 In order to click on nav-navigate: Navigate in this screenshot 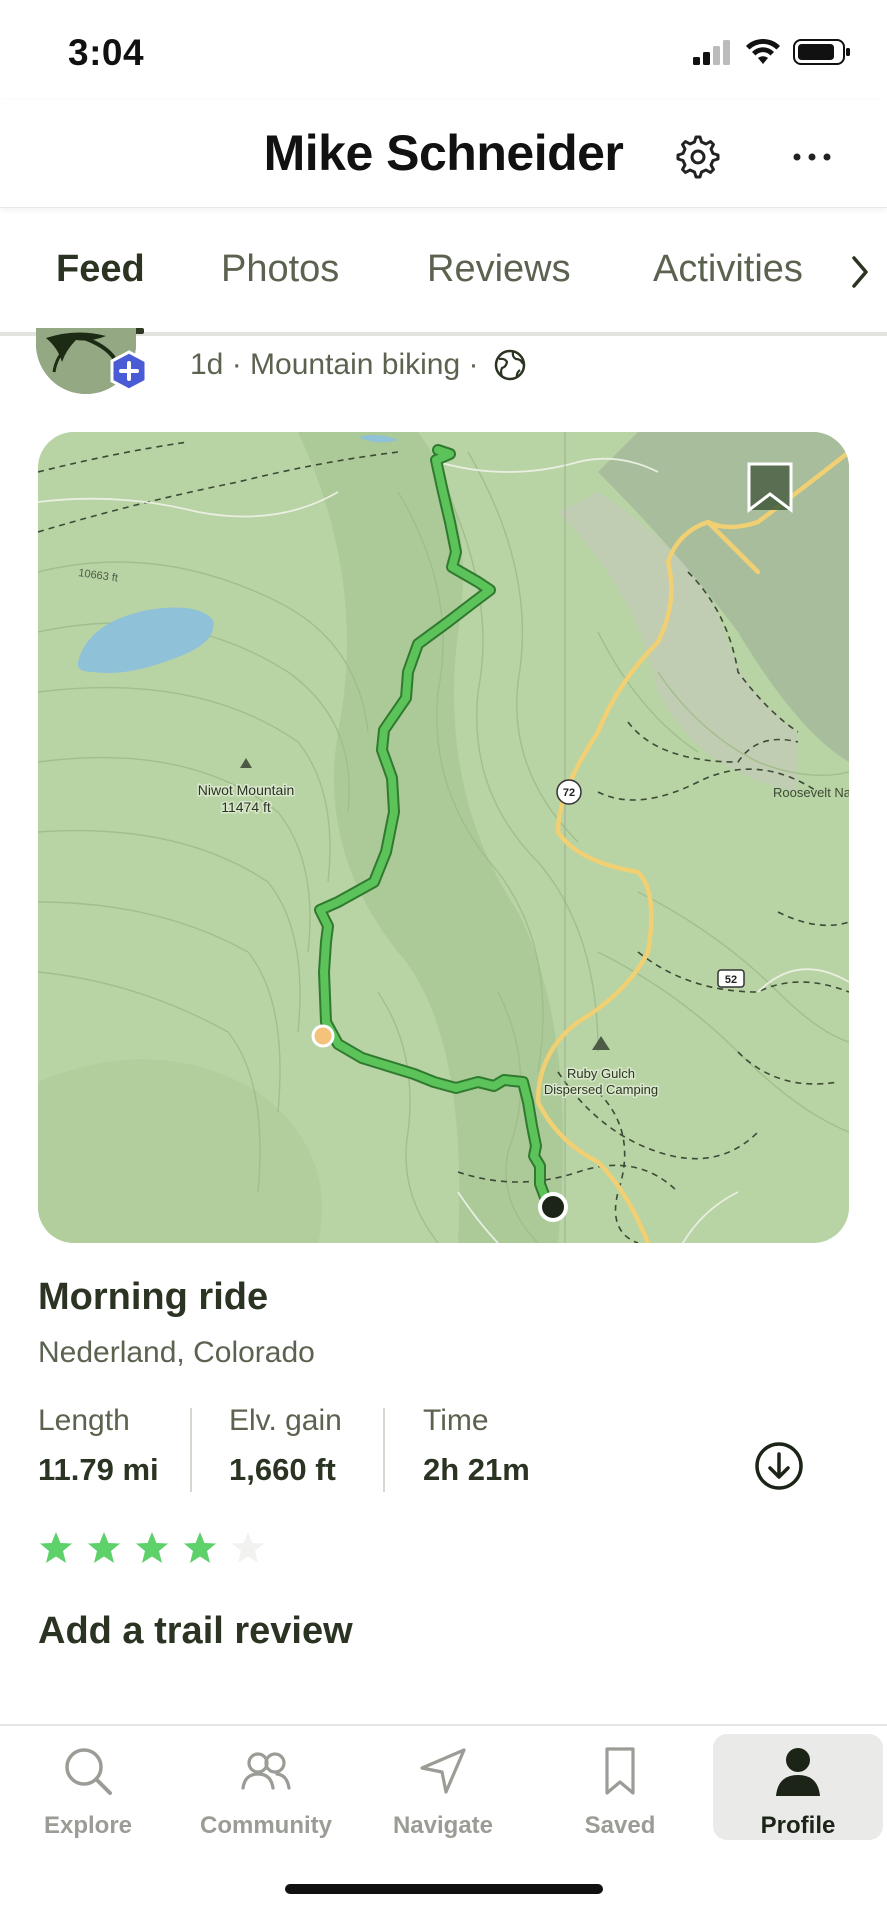, I will do `click(443, 1784)`.